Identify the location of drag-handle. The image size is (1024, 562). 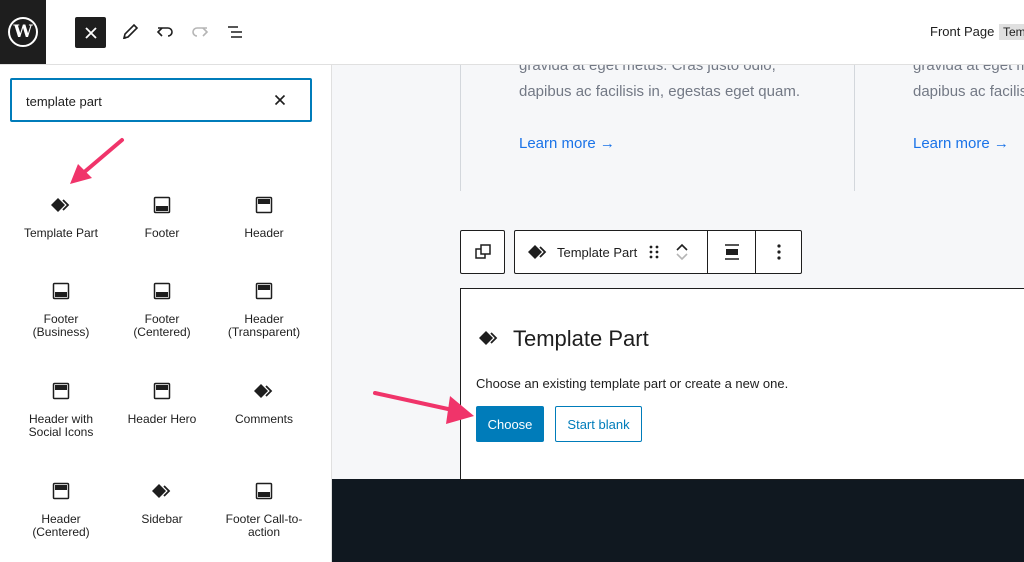
(654, 252).